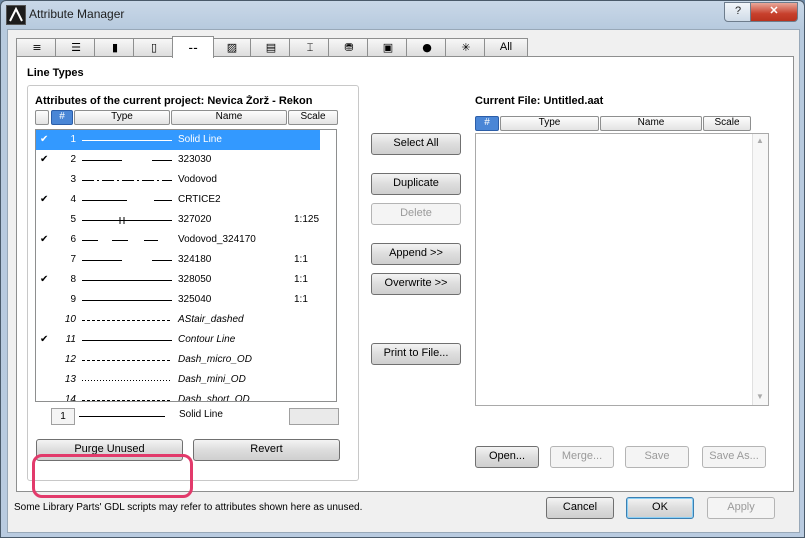 The width and height of the screenshot is (805, 538). What do you see at coordinates (76, 47) in the screenshot?
I see `tab-layer-combinations: ☰` at bounding box center [76, 47].